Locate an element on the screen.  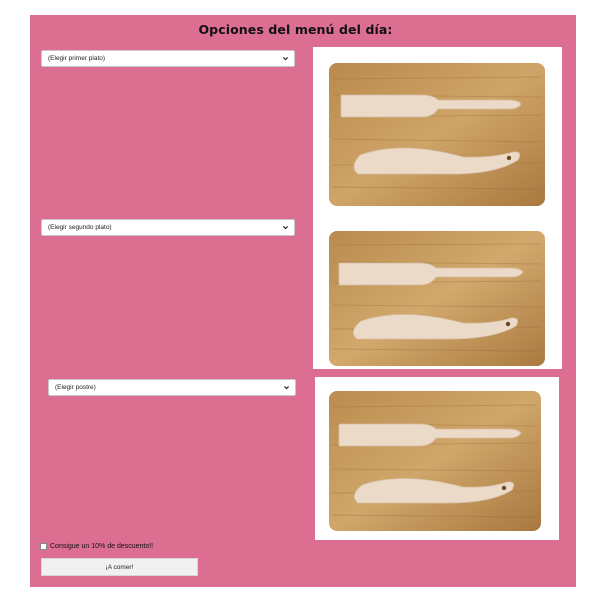
first-course-photo is located at coordinates (437, 132).